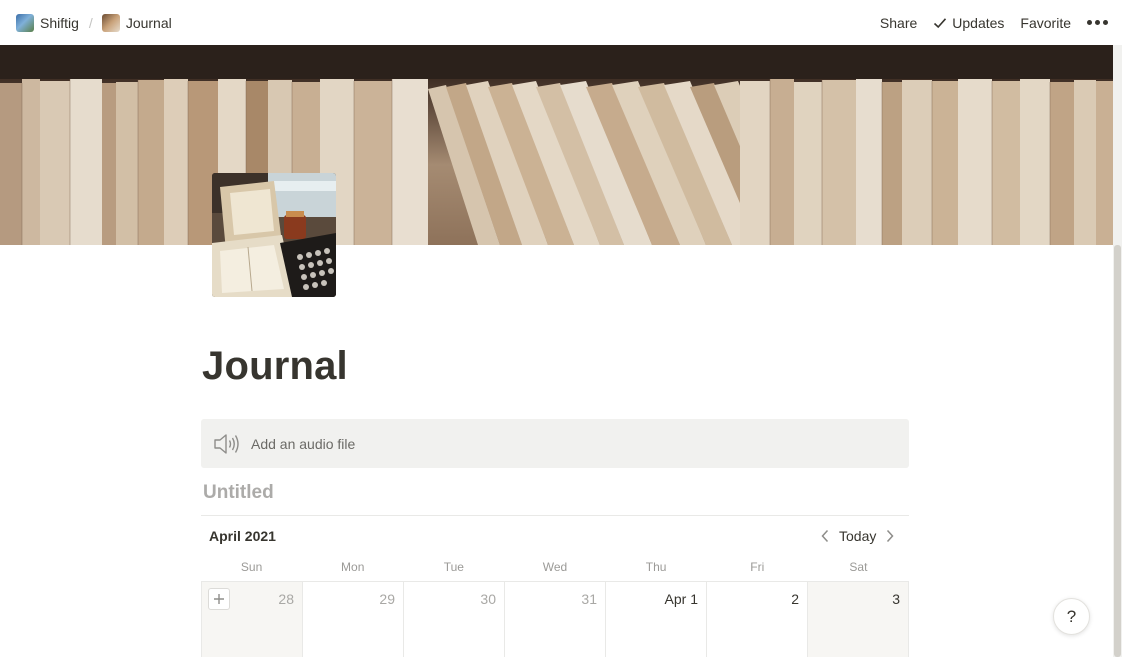 The image size is (1122, 657). Describe the element at coordinates (656, 619) in the screenshot. I see `calendar-day-cell: Apr 1` at that location.